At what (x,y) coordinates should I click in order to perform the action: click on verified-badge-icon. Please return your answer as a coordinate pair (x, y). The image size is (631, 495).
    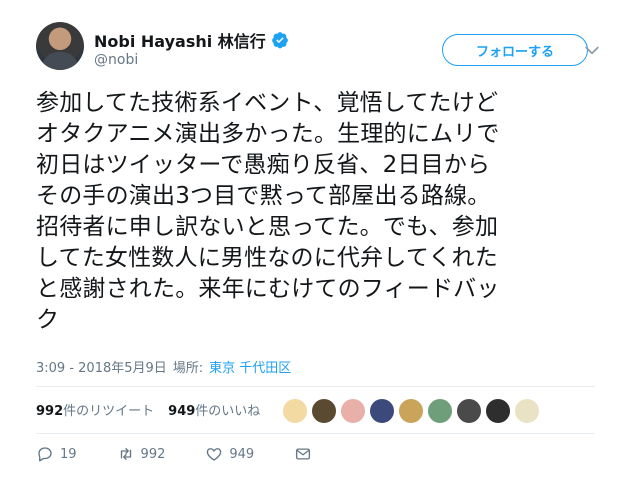
    Looking at the image, I should click on (279, 40).